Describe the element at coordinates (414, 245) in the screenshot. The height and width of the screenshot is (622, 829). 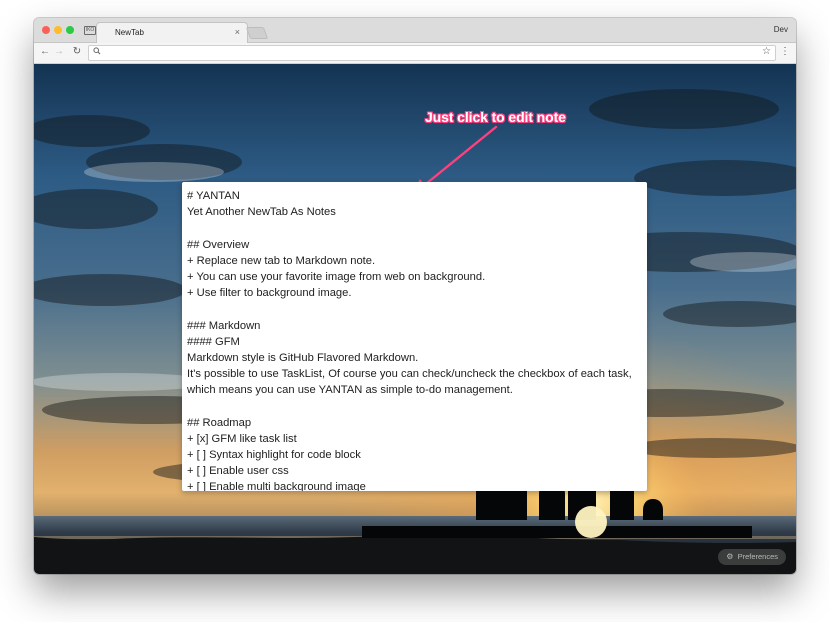
I see `note-line: ## Overview` at that location.